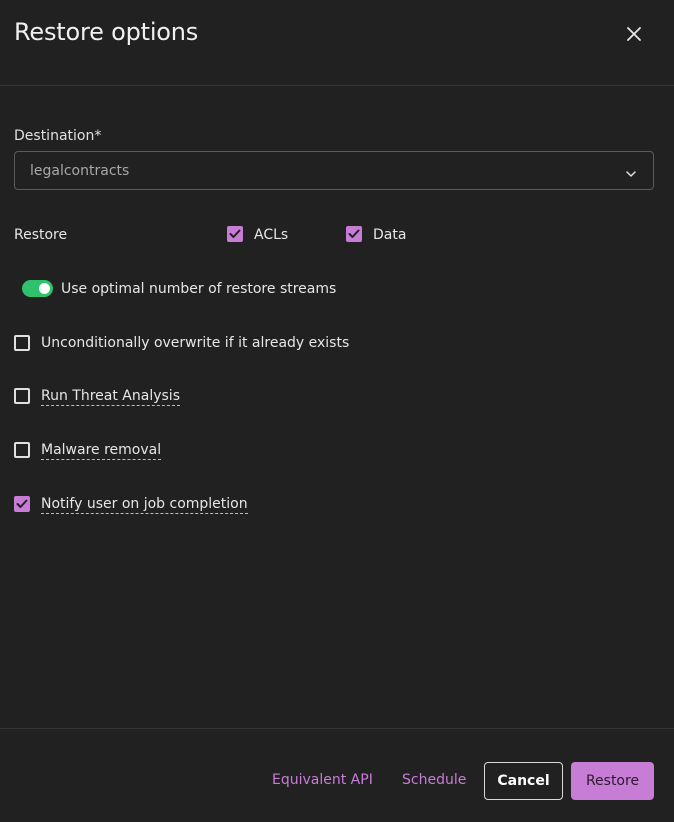  I want to click on acls-label: ACLs, so click(271, 235).